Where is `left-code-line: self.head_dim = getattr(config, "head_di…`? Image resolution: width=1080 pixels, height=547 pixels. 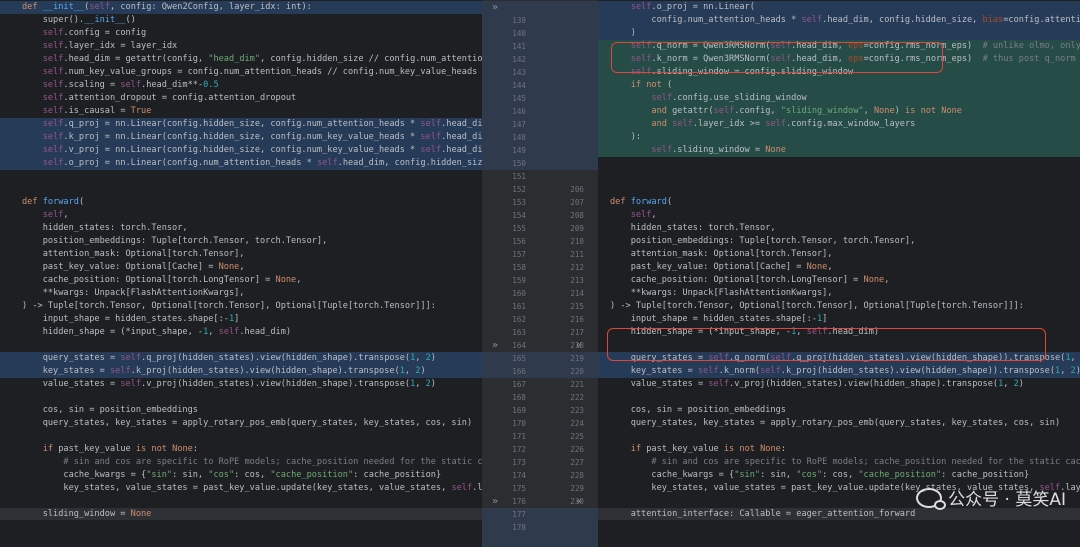 left-code-line: self.head_dim = getattr(config, "head_di… is located at coordinates (241, 59).